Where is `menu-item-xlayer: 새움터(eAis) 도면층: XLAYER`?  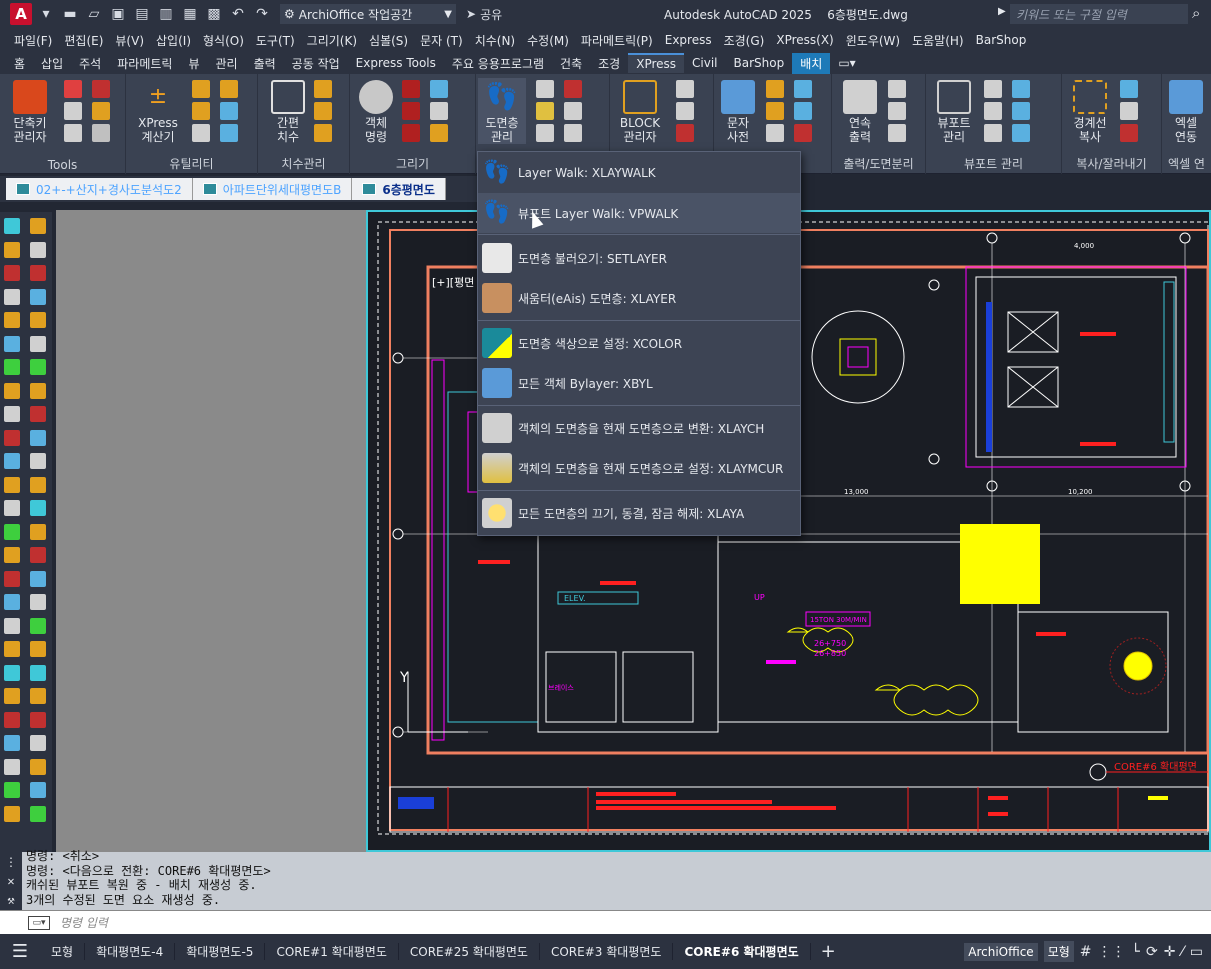 menu-item-xlayer: 새움터(eAis) 도면층: XLAYER is located at coordinates (639, 298).